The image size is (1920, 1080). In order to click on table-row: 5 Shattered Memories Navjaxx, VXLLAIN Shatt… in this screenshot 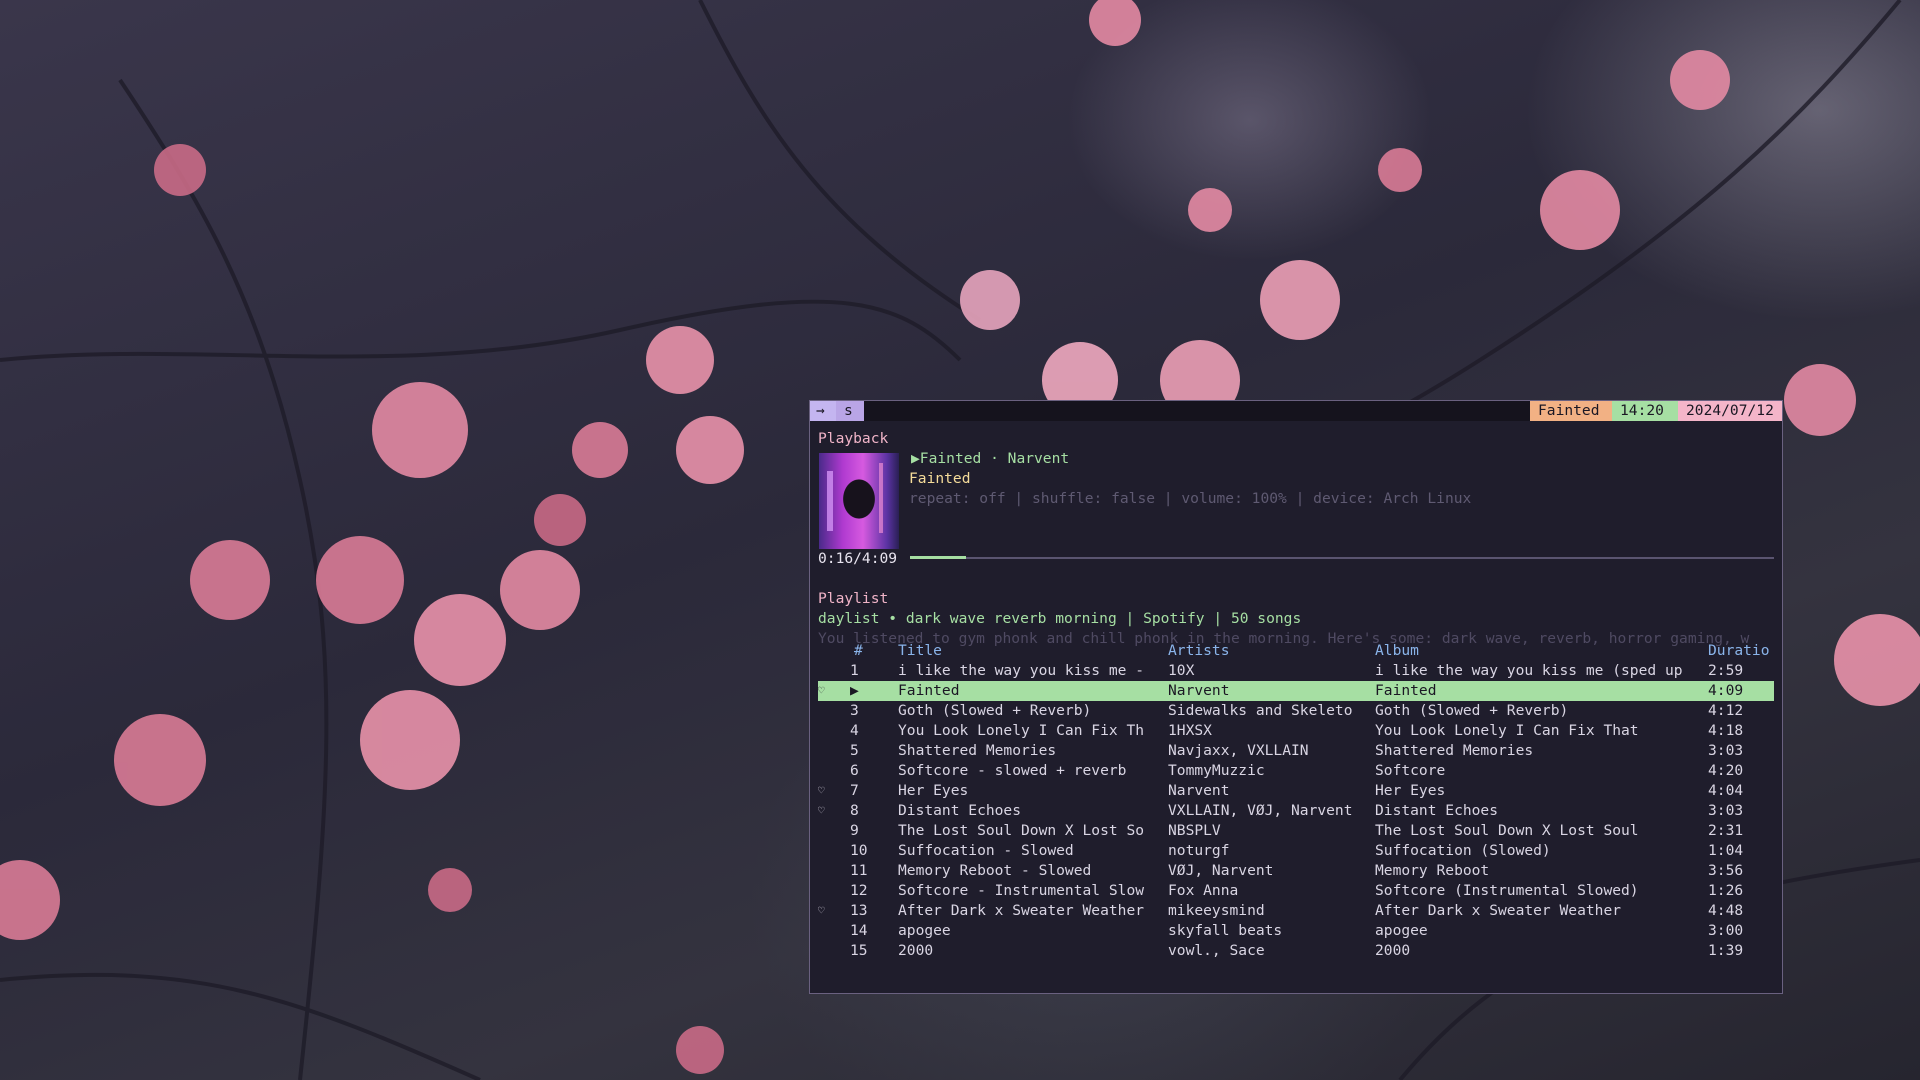, I will do `click(1296, 751)`.